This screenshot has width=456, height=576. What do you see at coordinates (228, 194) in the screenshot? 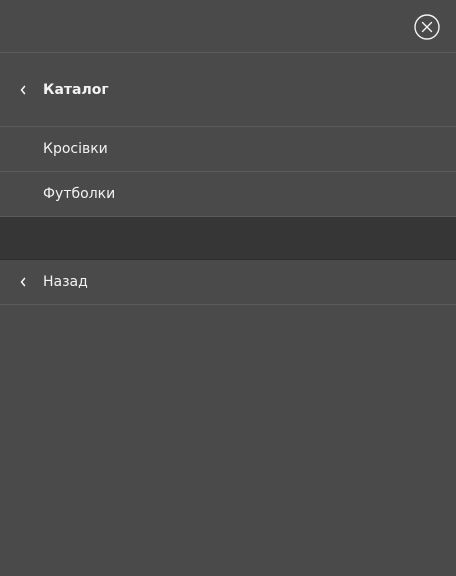
I see `menu-item-futbolky: Футболки` at bounding box center [228, 194].